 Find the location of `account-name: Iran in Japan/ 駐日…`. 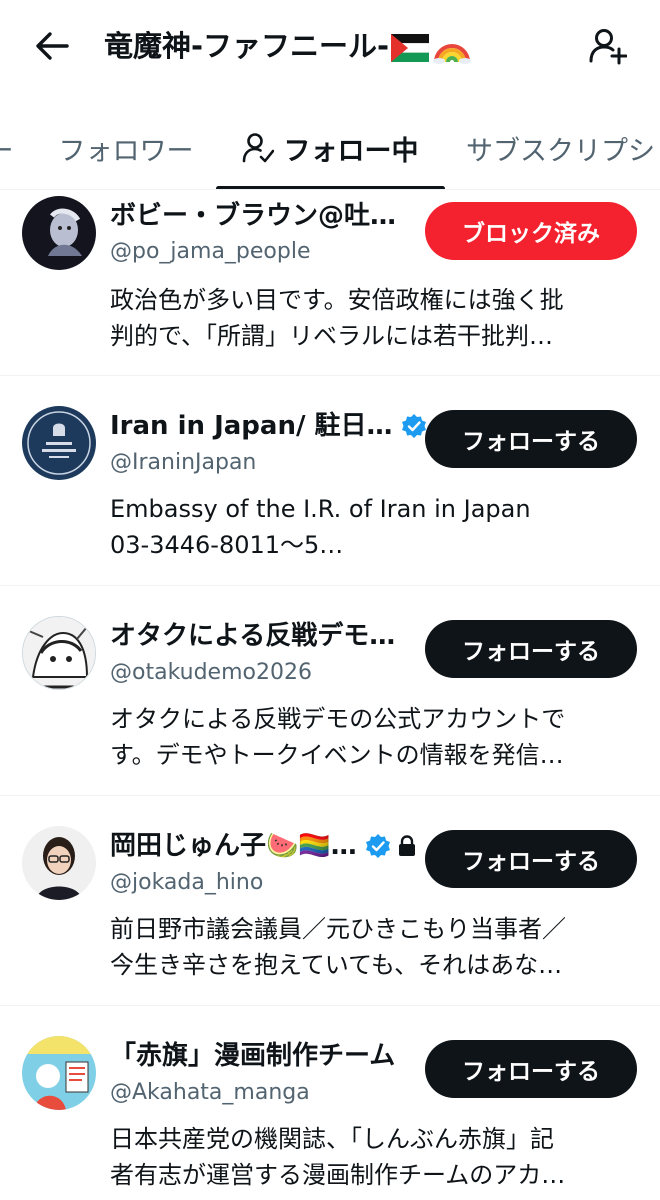

account-name: Iran in Japan/ 駐日… is located at coordinates (268, 426).